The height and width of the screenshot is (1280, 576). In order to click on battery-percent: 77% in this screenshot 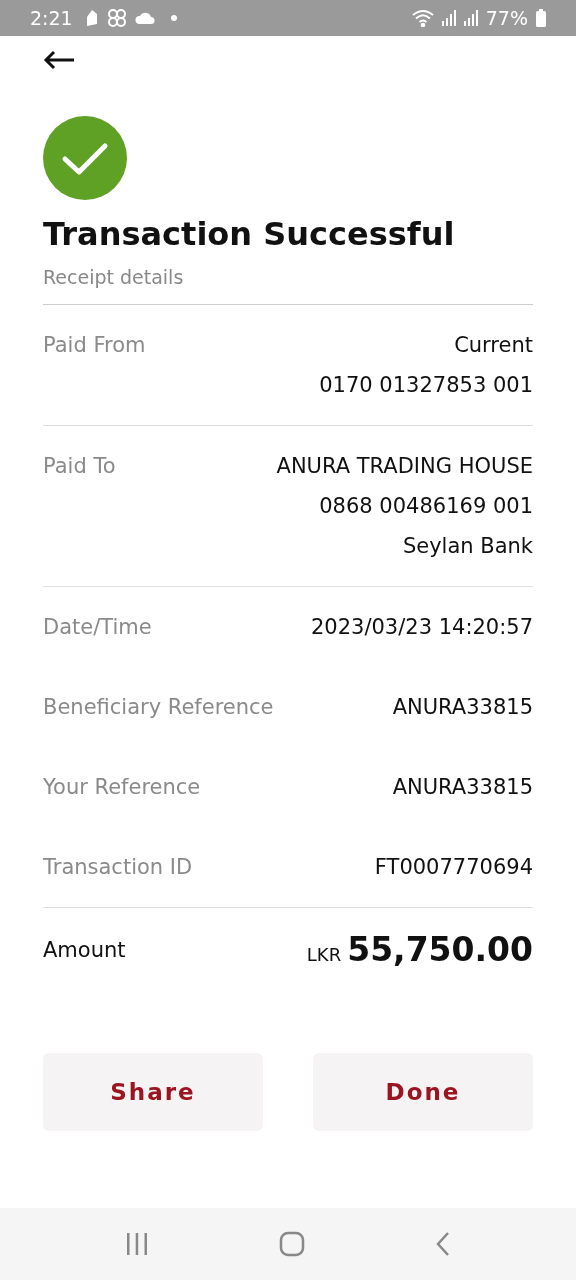, I will do `click(506, 18)`.